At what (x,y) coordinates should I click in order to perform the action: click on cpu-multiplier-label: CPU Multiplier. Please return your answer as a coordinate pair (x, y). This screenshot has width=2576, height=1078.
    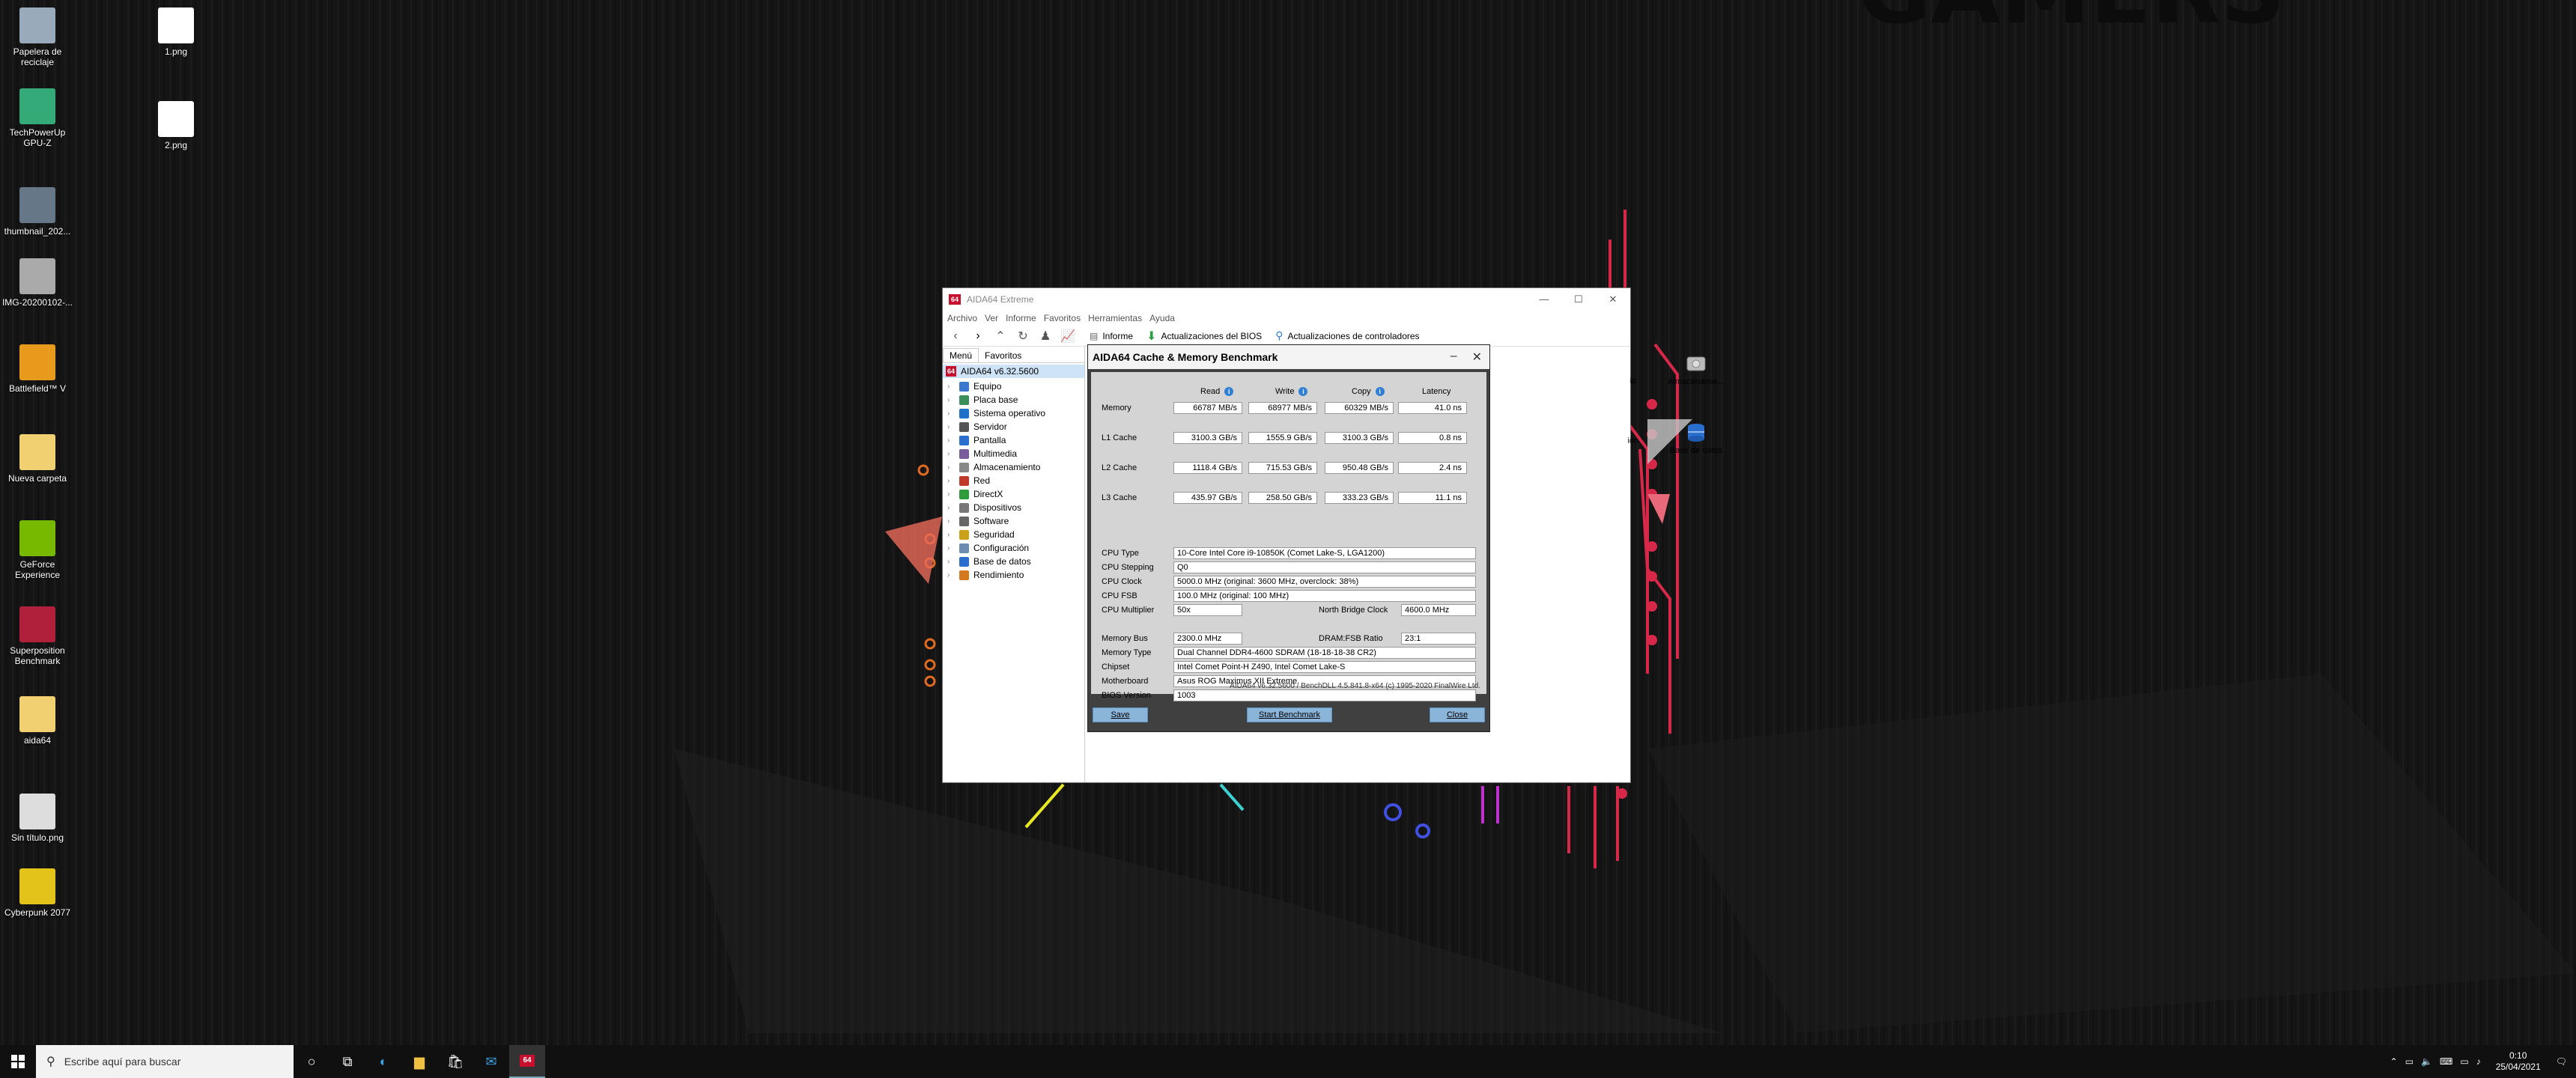
    Looking at the image, I should click on (1128, 610).